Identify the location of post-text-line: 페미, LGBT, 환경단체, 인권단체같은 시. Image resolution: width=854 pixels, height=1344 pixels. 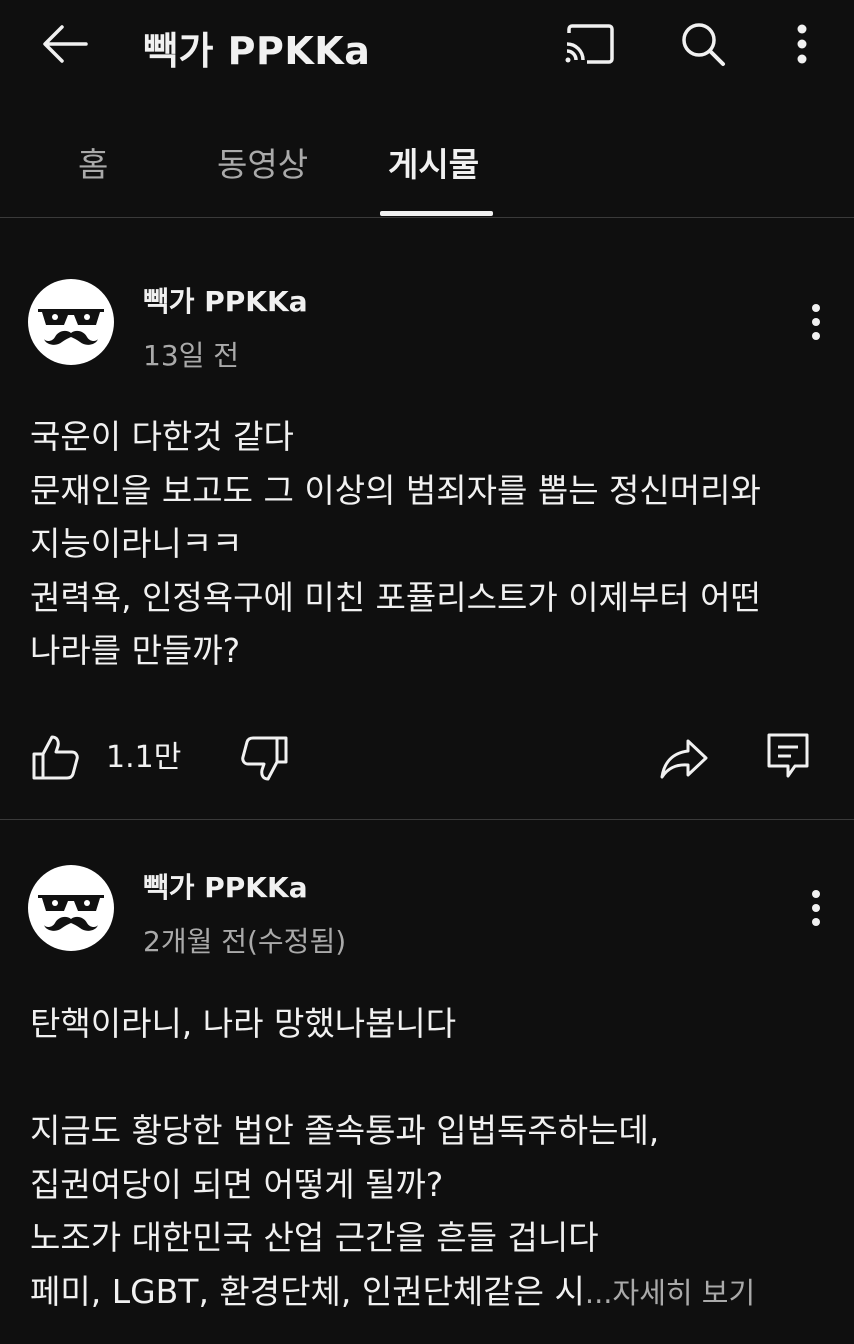
(307, 1291).